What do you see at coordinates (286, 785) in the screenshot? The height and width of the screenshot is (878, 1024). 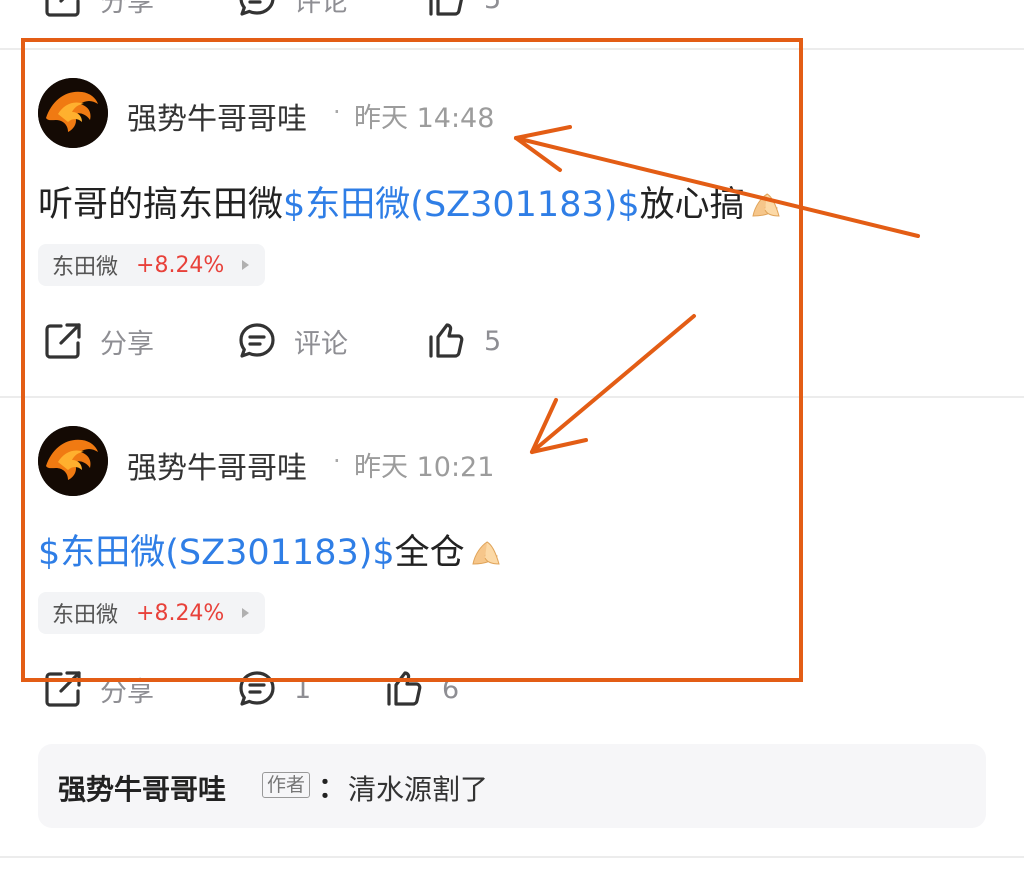 I see `author-badge: 作者` at bounding box center [286, 785].